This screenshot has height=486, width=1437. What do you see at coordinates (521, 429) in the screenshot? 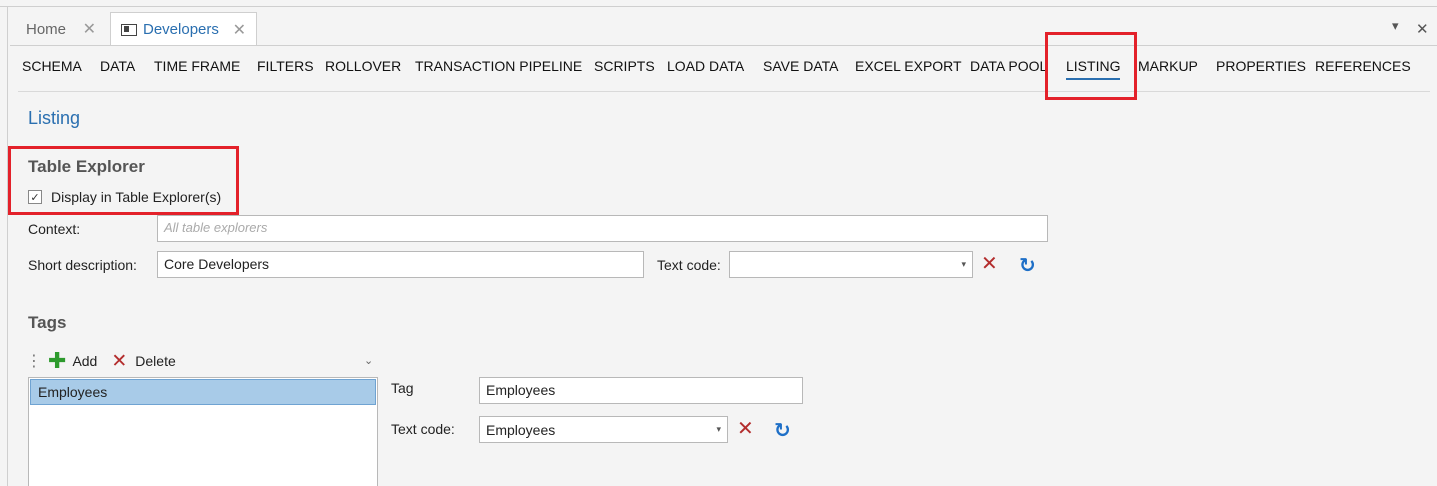
I see `tag-text-code-value: Employees` at bounding box center [521, 429].